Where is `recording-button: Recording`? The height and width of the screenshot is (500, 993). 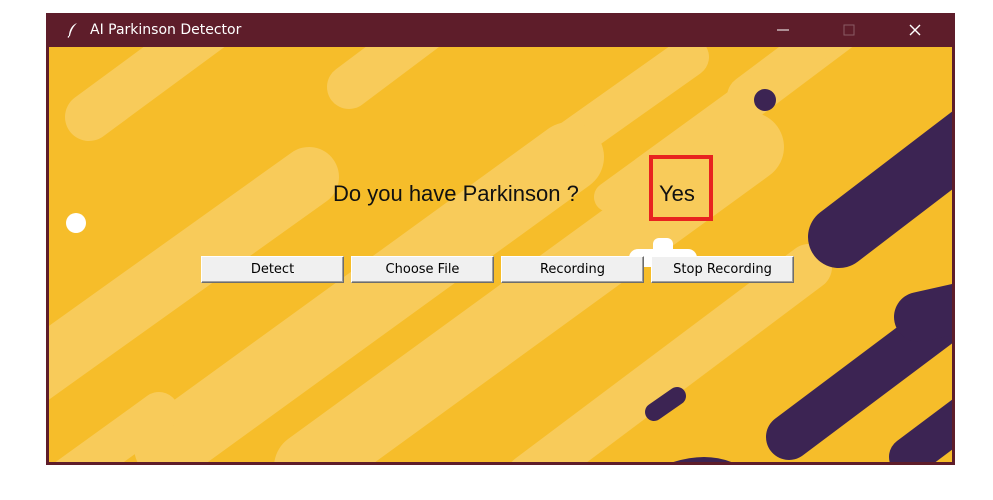 recording-button: Recording is located at coordinates (572, 269).